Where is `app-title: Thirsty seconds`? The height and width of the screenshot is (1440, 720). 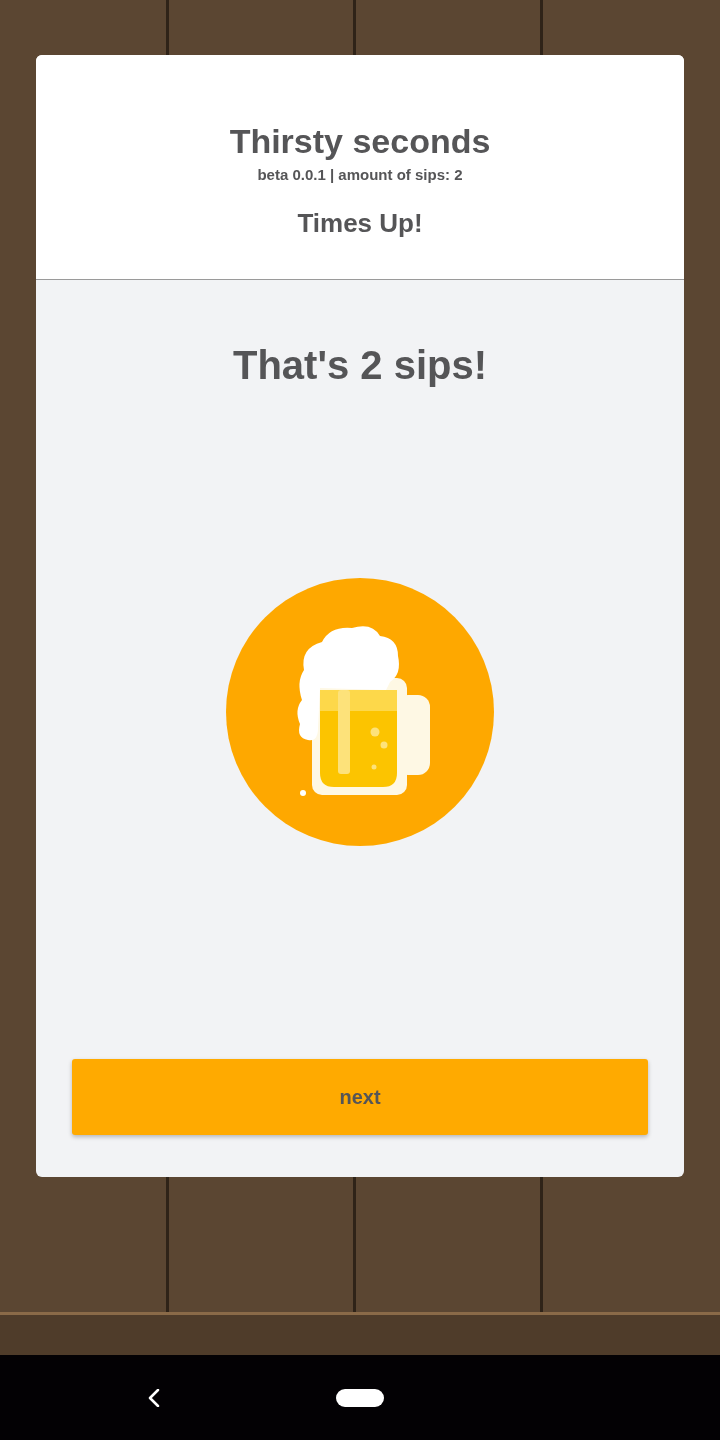
app-title: Thirsty seconds is located at coordinates (360, 141).